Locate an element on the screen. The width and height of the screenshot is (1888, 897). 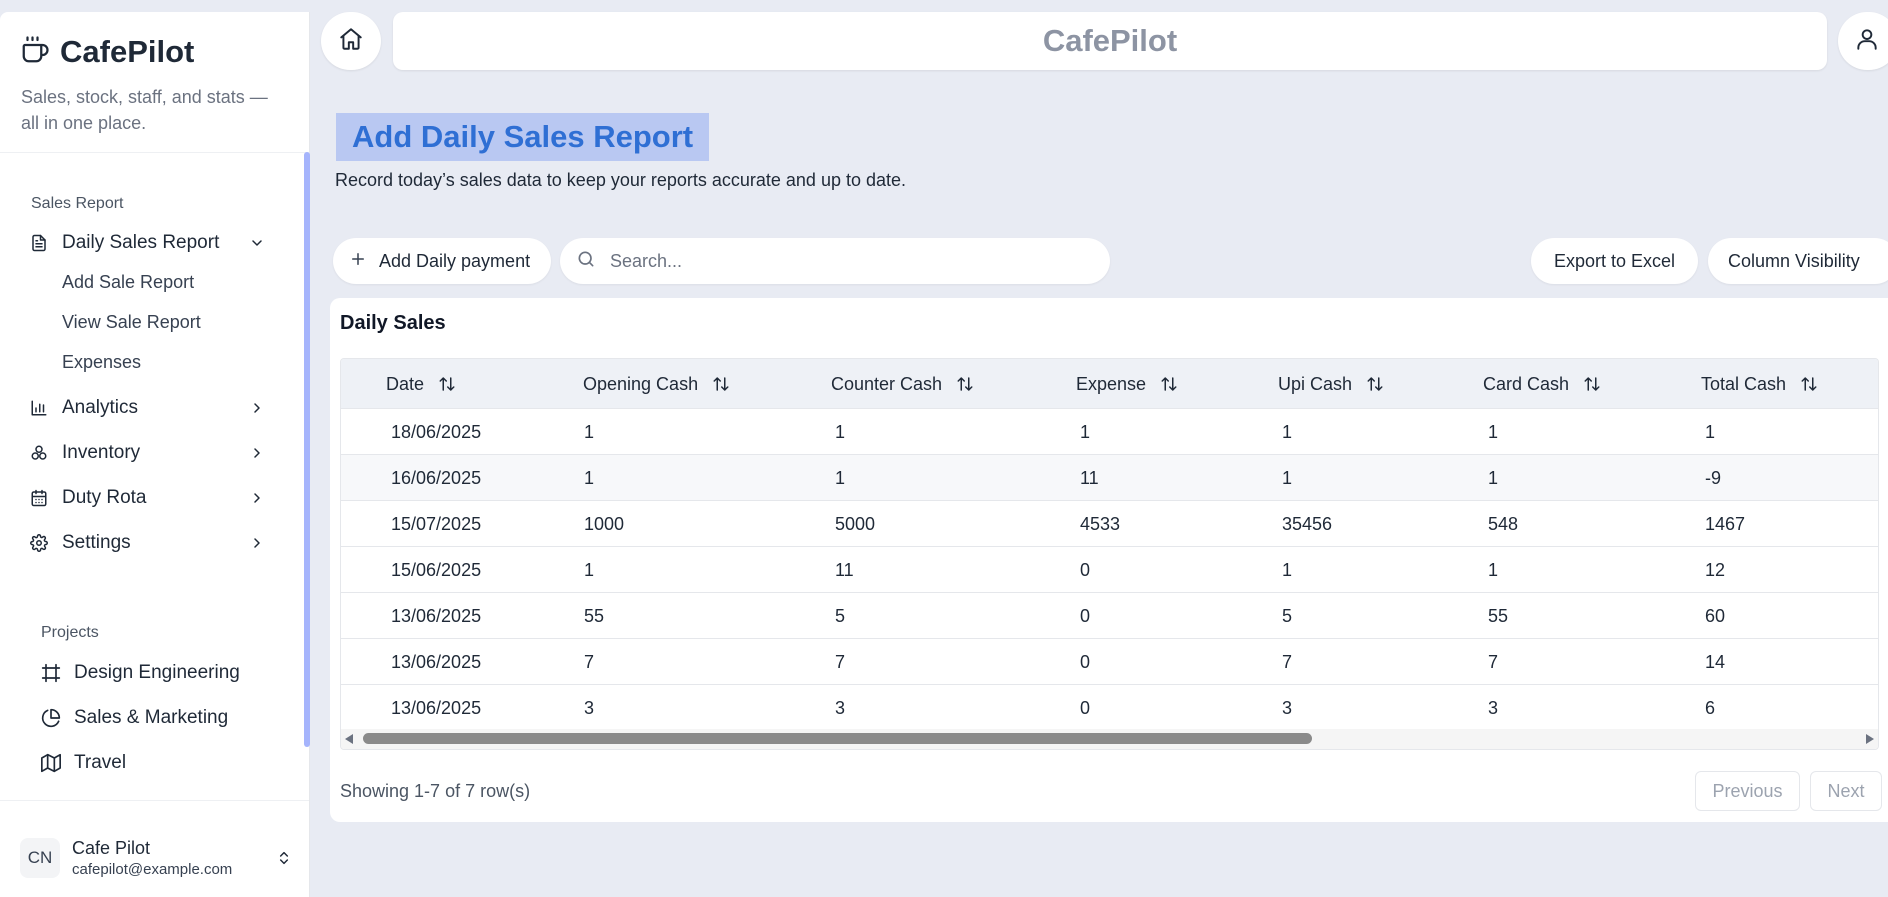
search-field is located at coordinates (835, 261).